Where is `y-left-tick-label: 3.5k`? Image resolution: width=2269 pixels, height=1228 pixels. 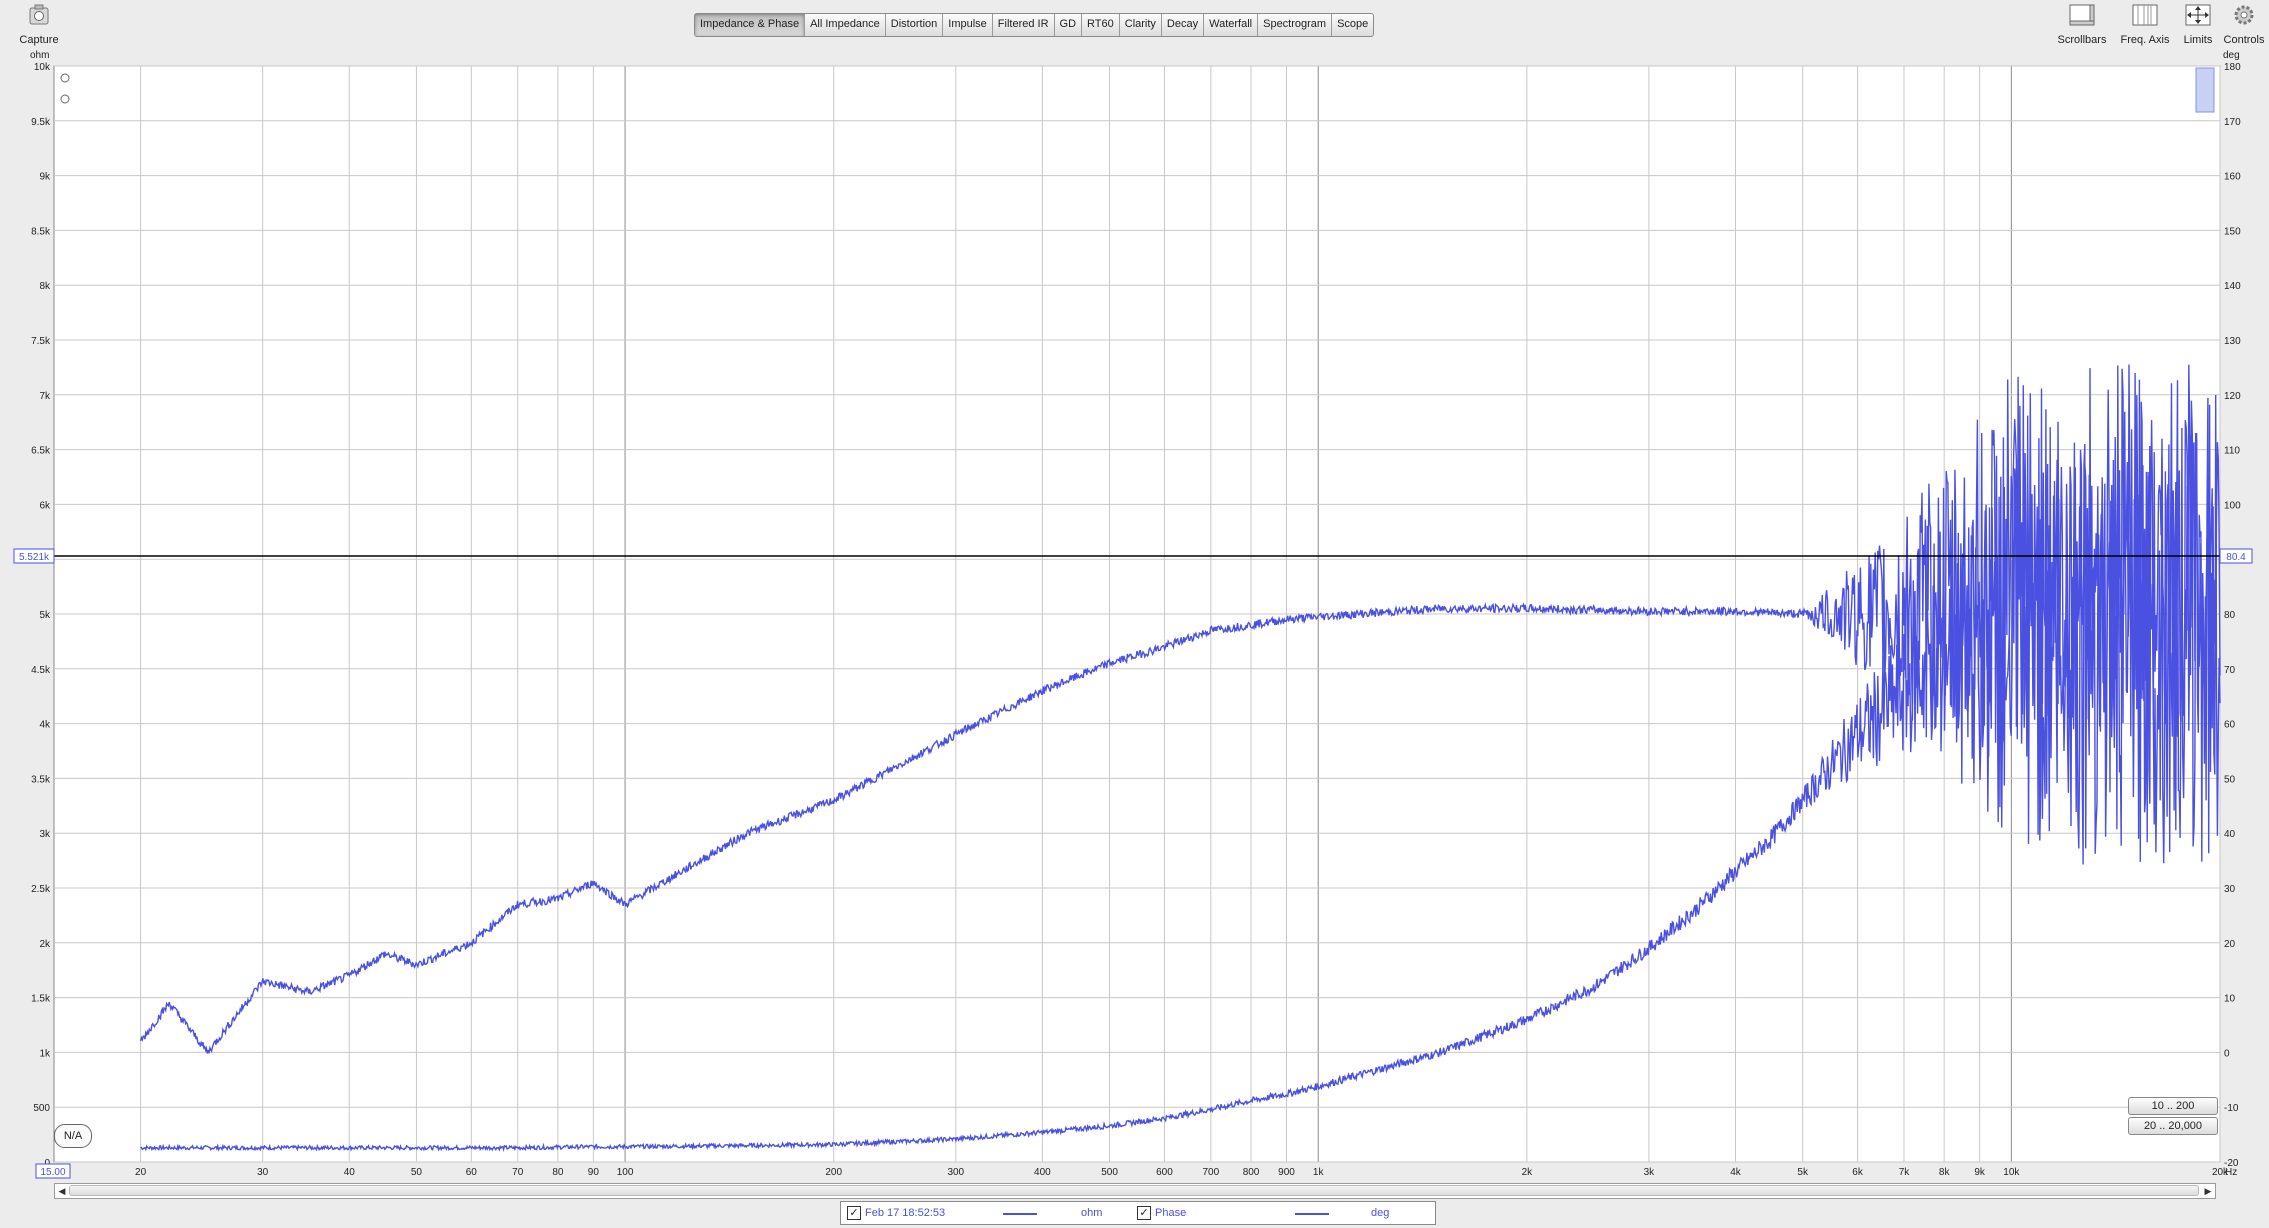
y-left-tick-label: 3.5k is located at coordinates (41, 779).